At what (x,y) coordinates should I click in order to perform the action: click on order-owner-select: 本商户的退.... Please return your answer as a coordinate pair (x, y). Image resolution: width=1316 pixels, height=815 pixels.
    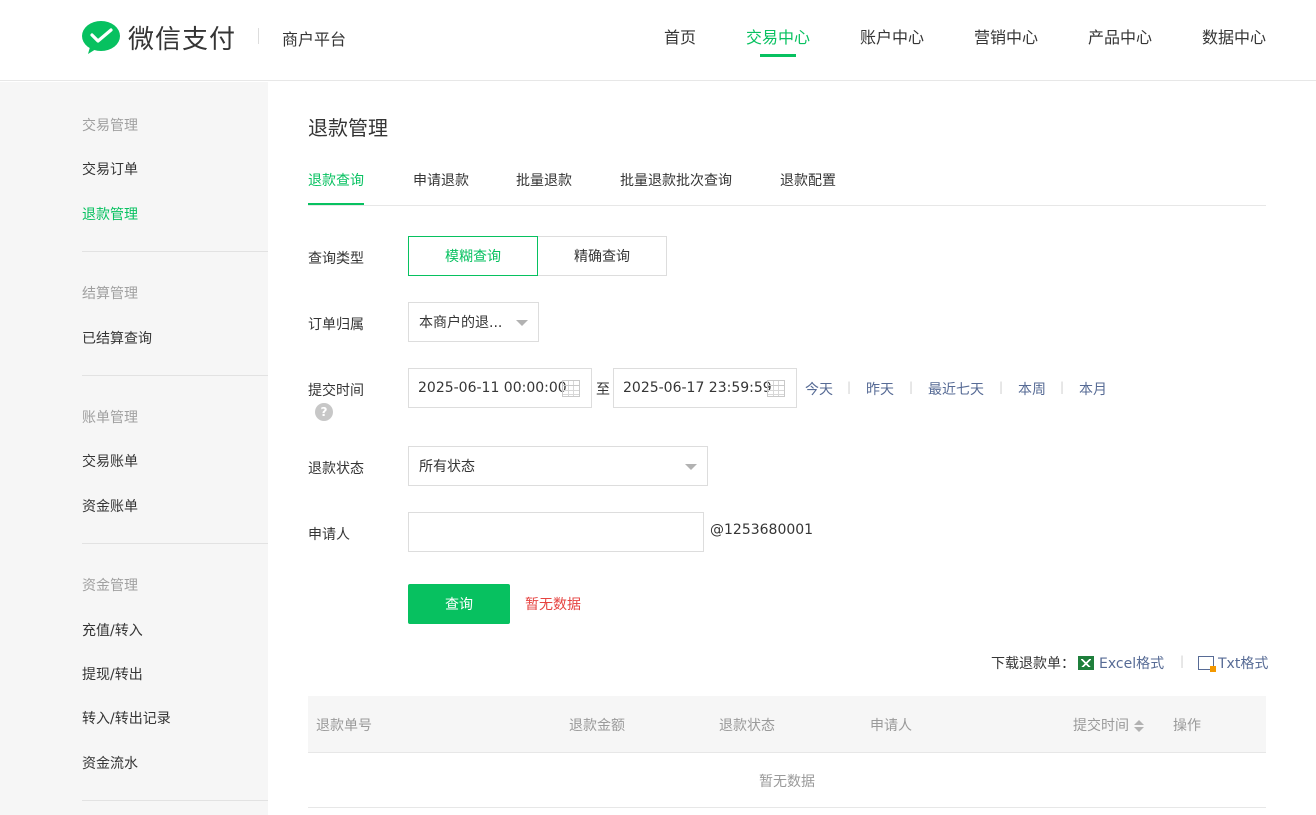
    Looking at the image, I should click on (473, 322).